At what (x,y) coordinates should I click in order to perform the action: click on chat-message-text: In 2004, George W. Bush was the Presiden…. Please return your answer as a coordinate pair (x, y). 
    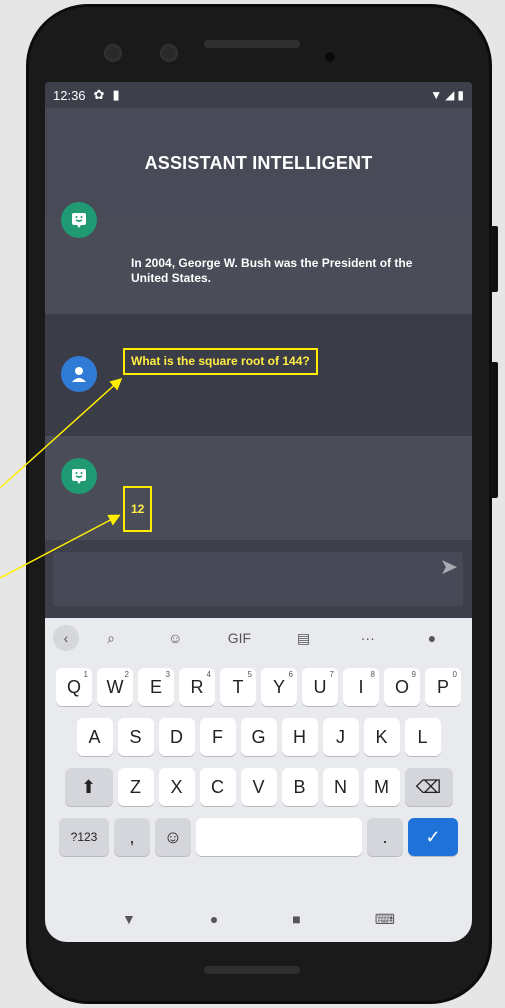
    Looking at the image, I should click on (272, 270).